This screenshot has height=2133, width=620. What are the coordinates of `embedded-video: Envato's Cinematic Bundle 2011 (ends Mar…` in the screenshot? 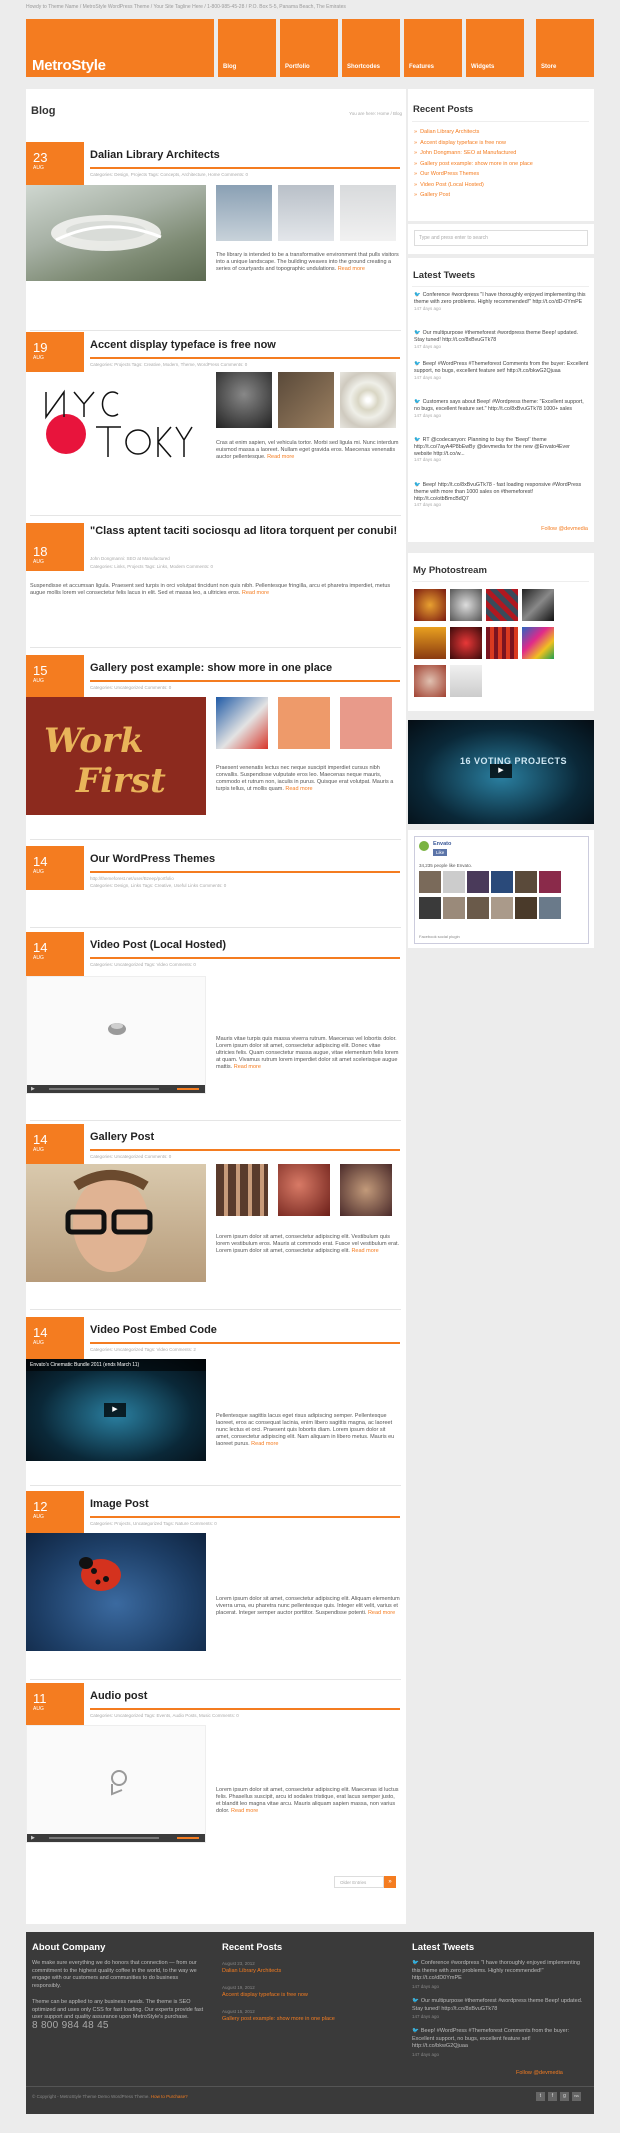 It's located at (116, 1410).